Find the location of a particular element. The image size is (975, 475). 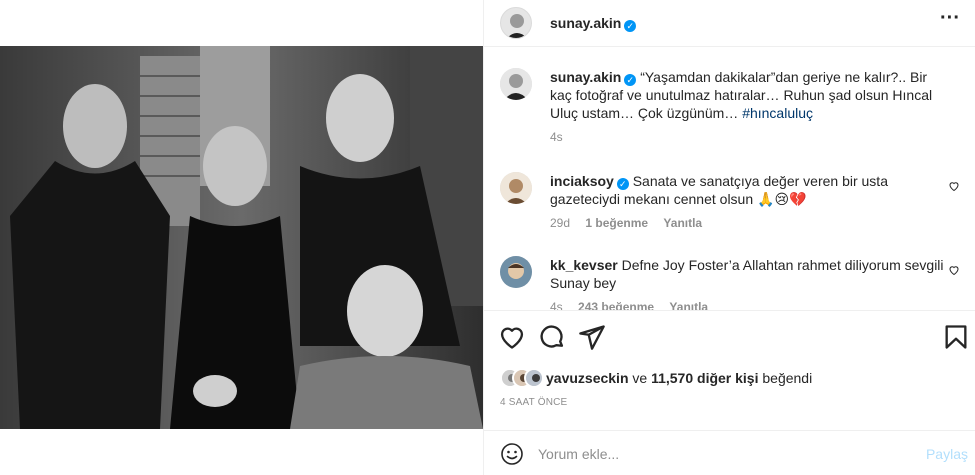

comment-input is located at coordinates (723, 454).